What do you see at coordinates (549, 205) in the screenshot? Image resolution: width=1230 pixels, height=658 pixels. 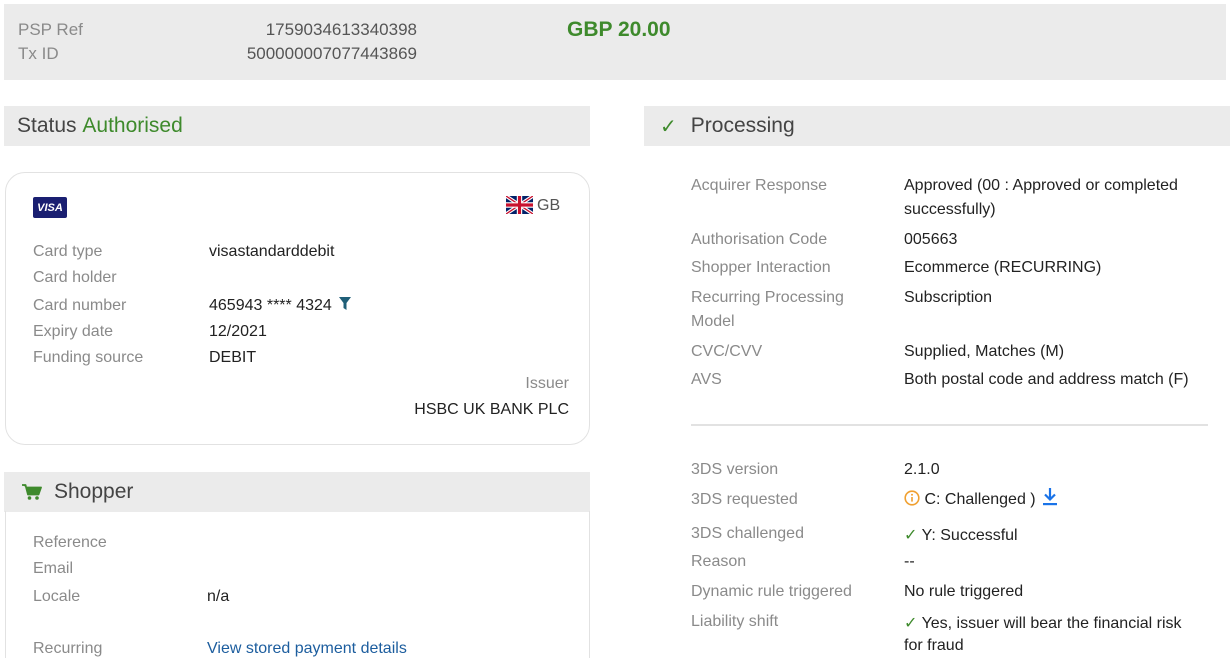 I see `card-country: GB` at bounding box center [549, 205].